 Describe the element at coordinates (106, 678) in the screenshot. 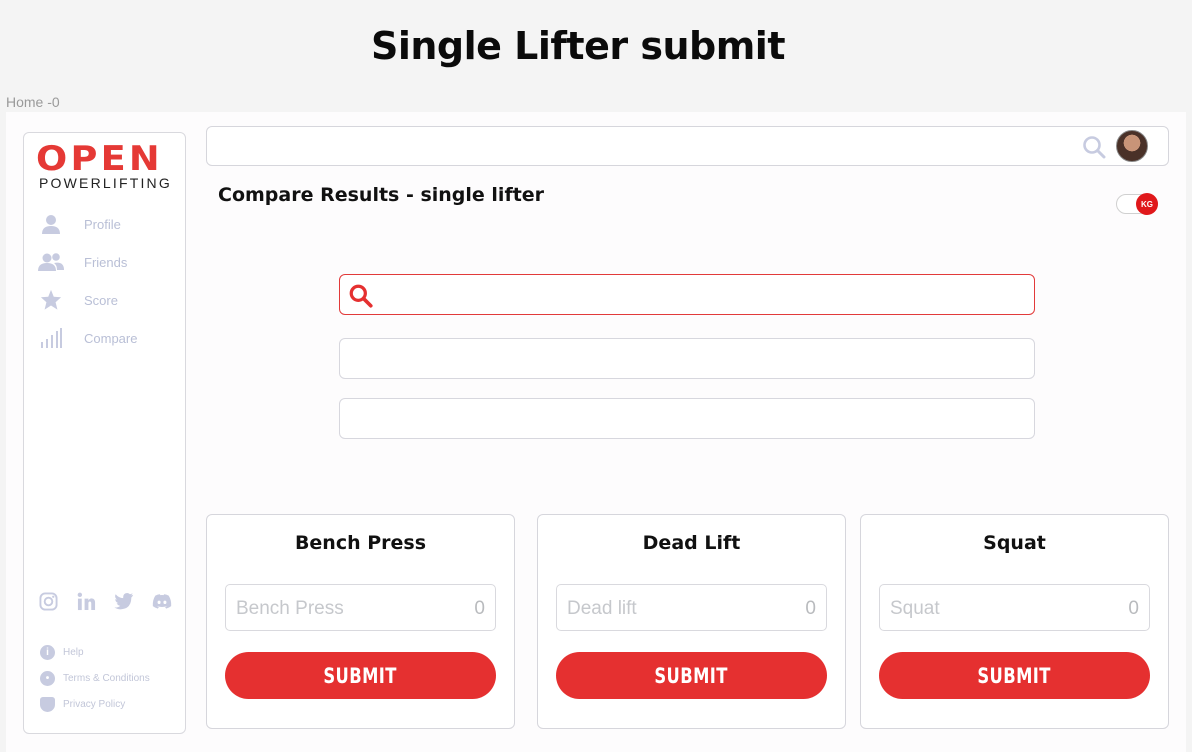

I see `terms-link-label: Terms & Conditions` at that location.